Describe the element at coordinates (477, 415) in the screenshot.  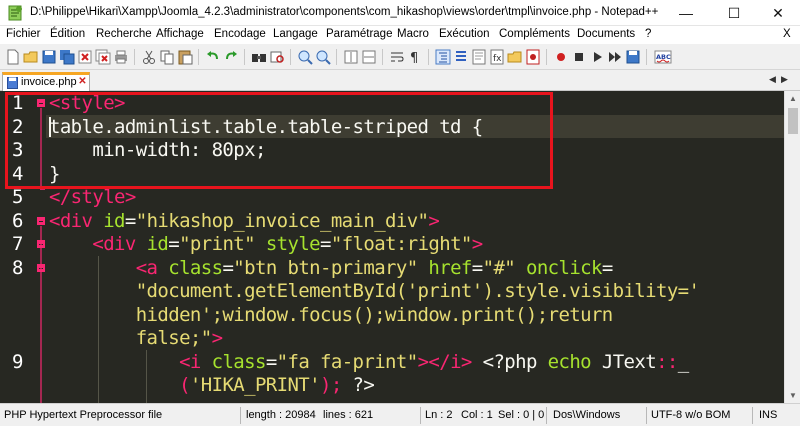
I see `status-col: Col : 1` at that location.